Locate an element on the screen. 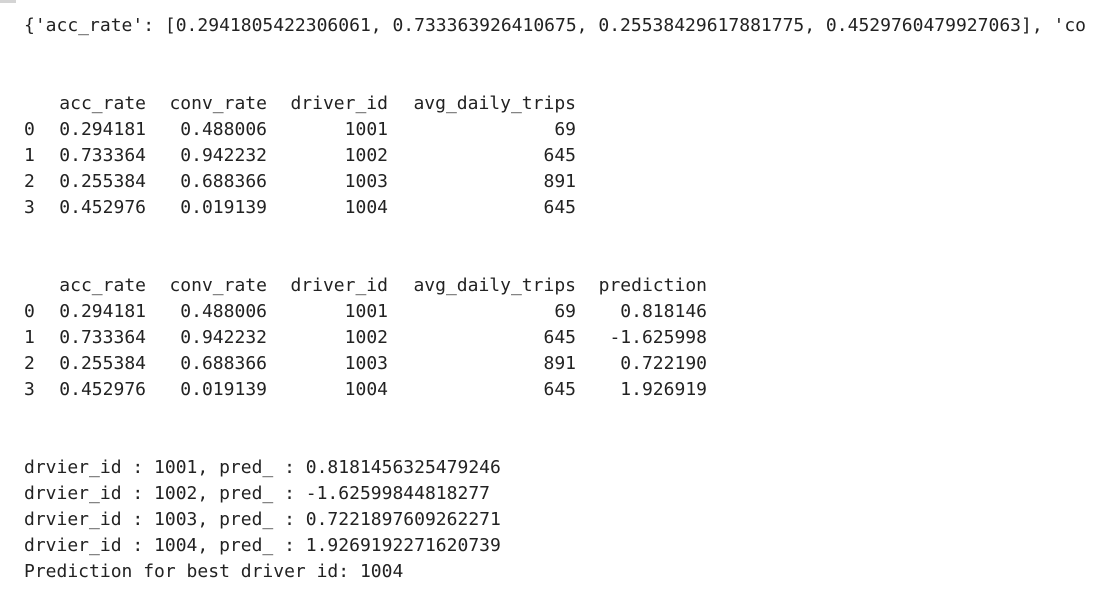  table-row: 2 0.255384 0.688366 1003 891 0.722190 is located at coordinates (365, 364).